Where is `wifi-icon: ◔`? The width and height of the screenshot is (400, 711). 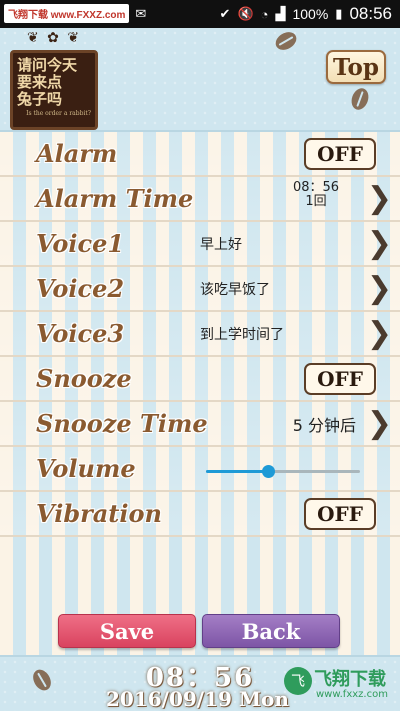 wifi-icon: ◔ is located at coordinates (264, 14).